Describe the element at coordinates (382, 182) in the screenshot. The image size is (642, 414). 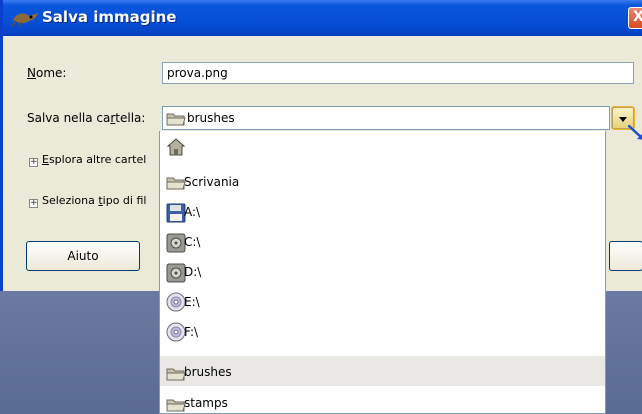
I see `dropdown-item-scrivania: Scrivania` at that location.